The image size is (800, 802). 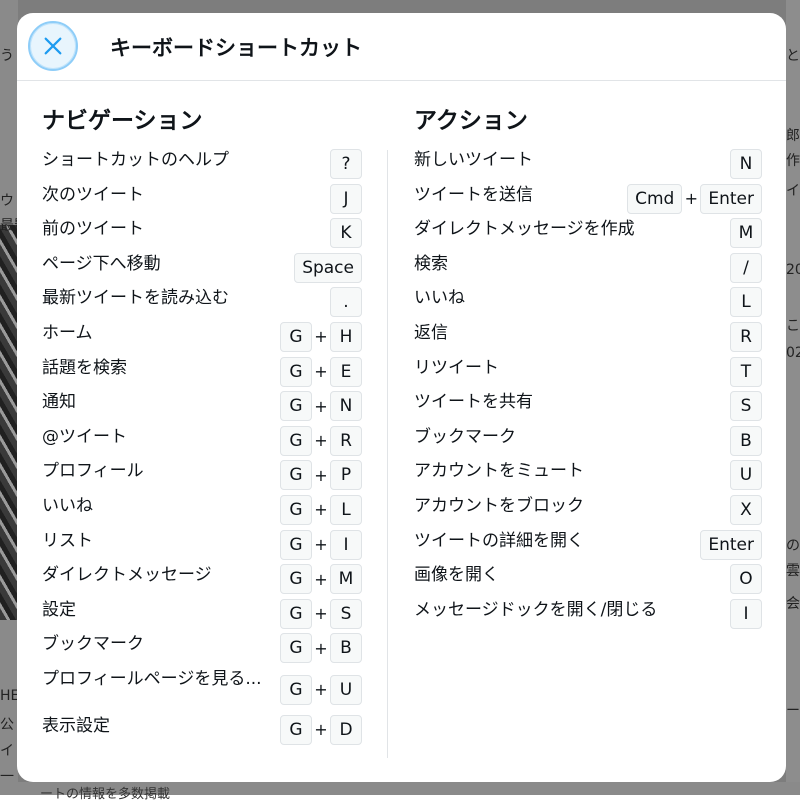 I want to click on shortcut-keys: S, so click(x=746, y=406).